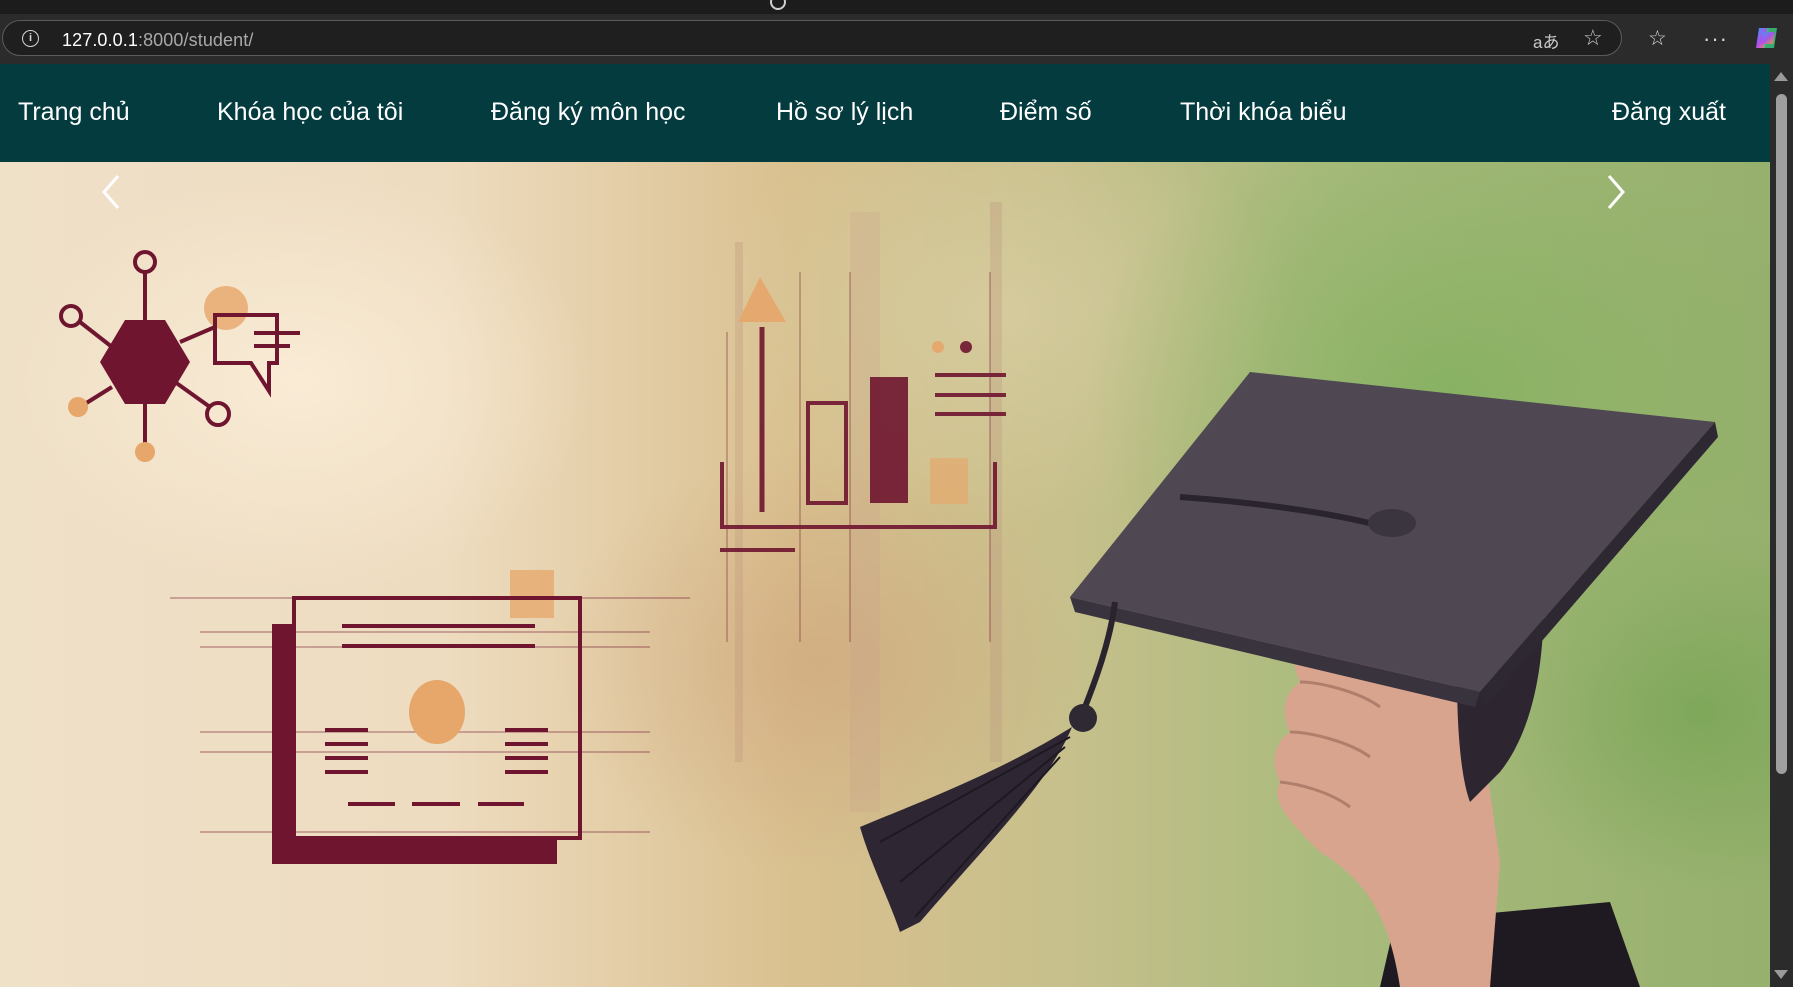  What do you see at coordinates (310, 112) in the screenshot?
I see `nav-my-courses: Khóa học của tôi` at bounding box center [310, 112].